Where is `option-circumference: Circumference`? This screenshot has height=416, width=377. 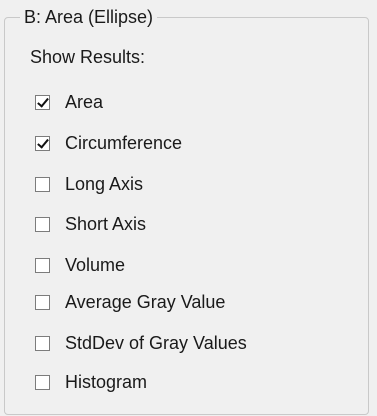
option-circumference: Circumference is located at coordinates (108, 143).